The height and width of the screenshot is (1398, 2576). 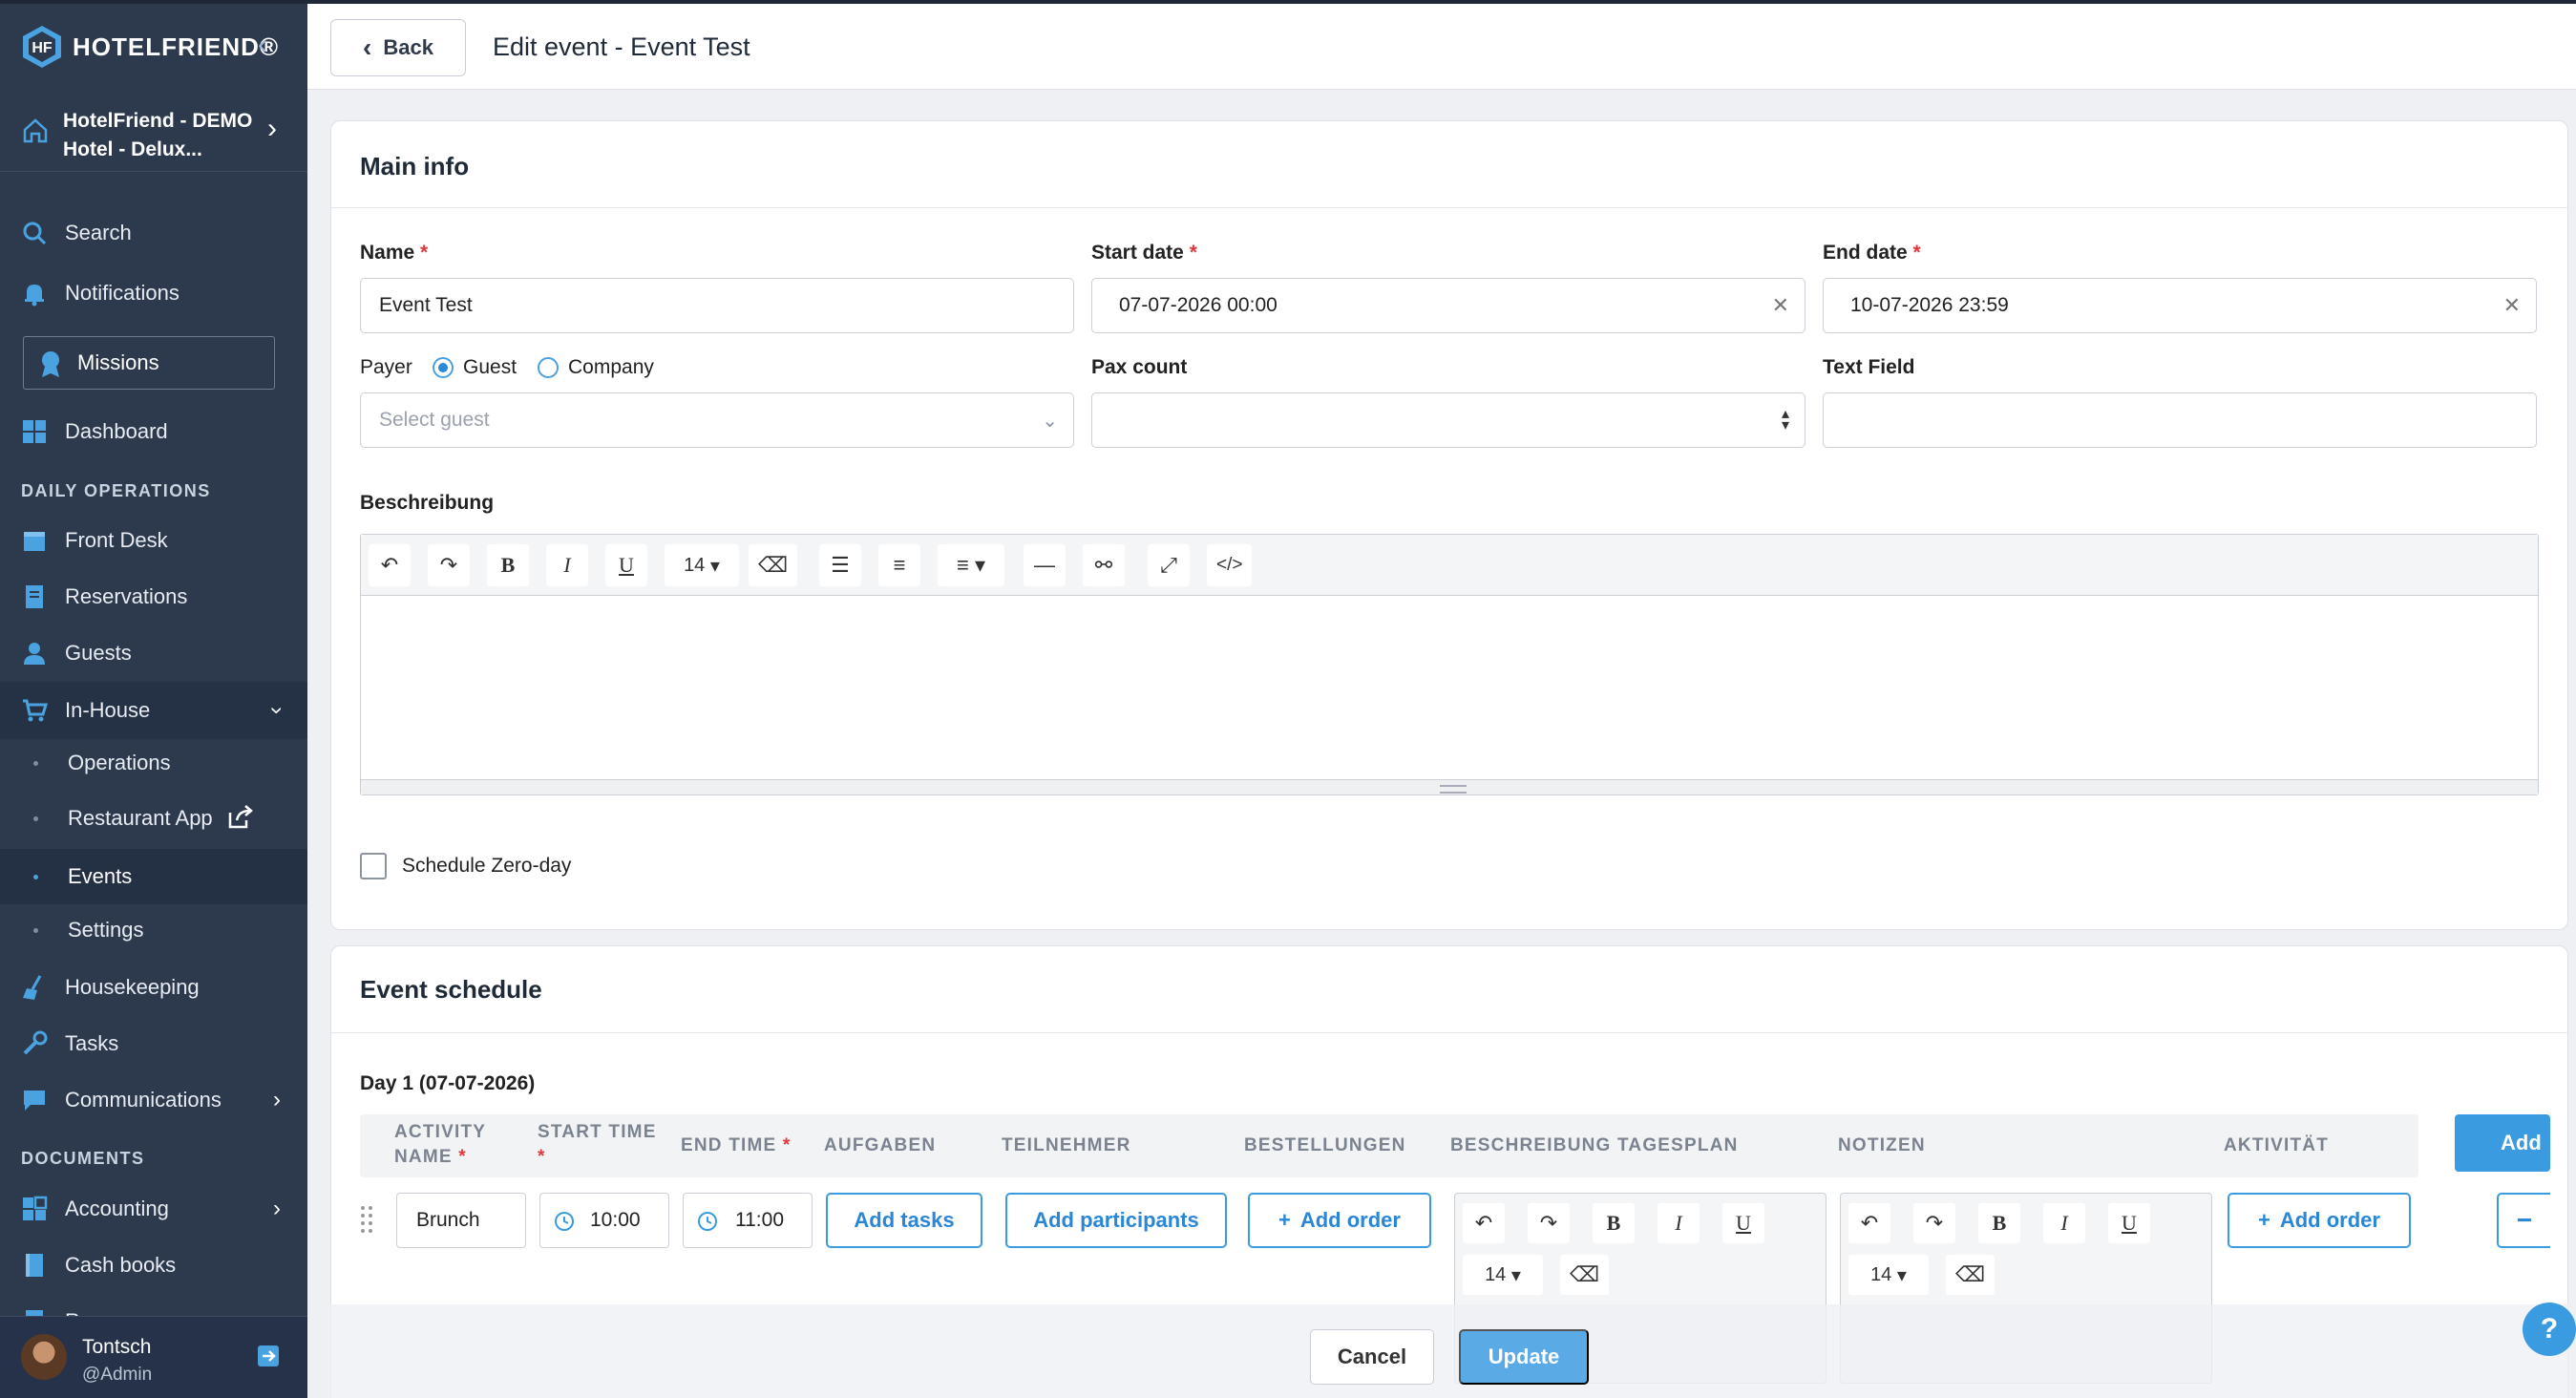 What do you see at coordinates (596, 367) in the screenshot?
I see `payer-radio-company: Company` at bounding box center [596, 367].